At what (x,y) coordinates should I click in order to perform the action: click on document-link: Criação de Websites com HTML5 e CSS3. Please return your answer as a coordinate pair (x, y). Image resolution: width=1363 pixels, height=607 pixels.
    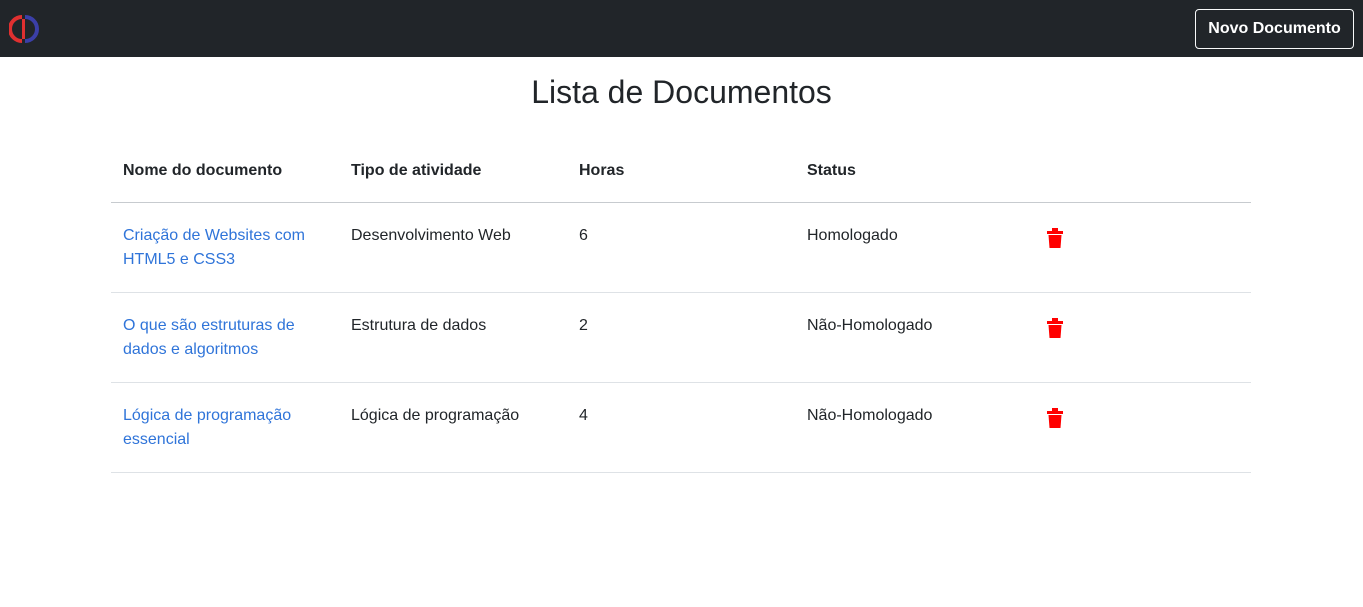
    Looking at the image, I should click on (214, 247).